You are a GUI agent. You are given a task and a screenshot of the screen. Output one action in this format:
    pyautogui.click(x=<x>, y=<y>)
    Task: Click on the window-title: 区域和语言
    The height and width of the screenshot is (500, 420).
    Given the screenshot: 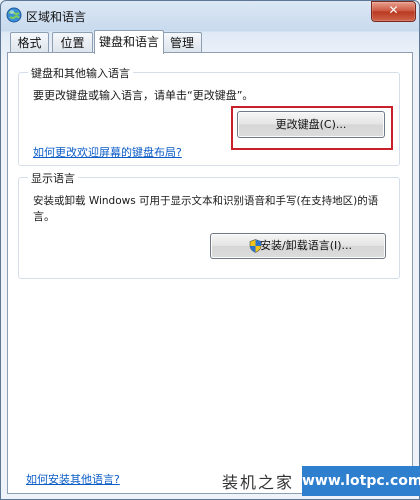 What is the action you would take?
    pyautogui.click(x=56, y=17)
    